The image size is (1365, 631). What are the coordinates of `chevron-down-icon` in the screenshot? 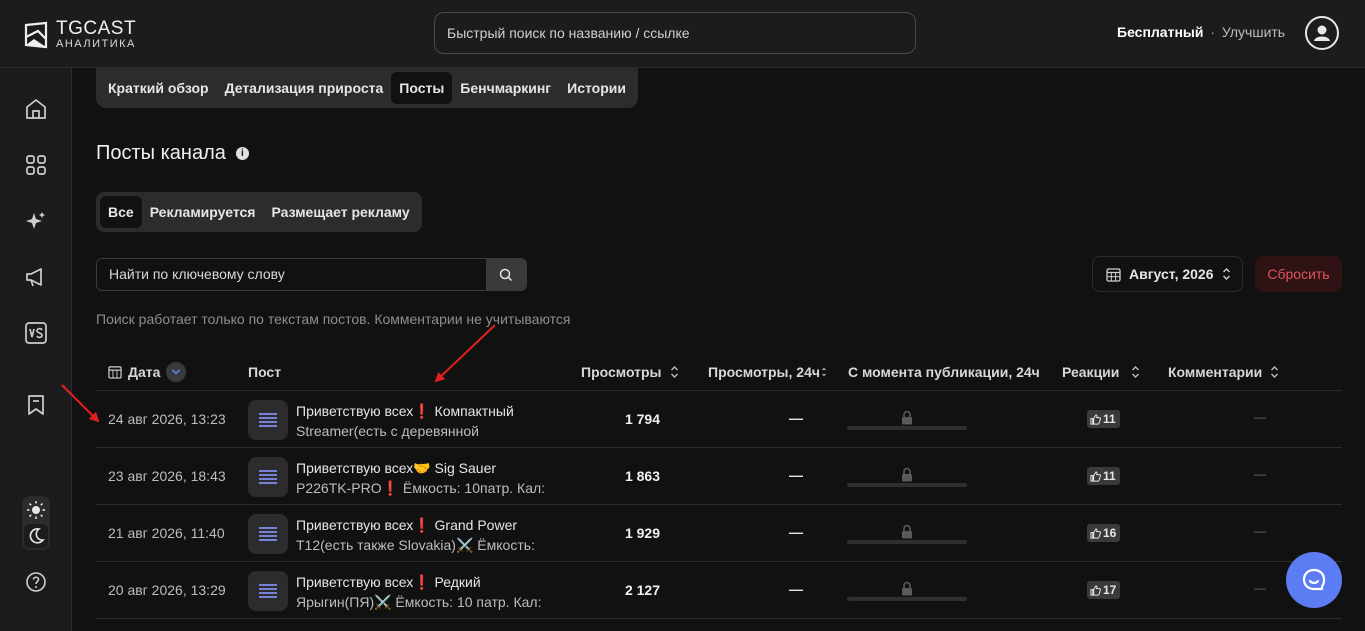 It's located at (176, 372).